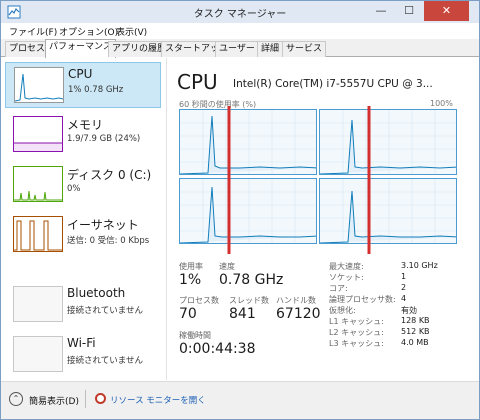 The image size is (480, 420). Describe the element at coordinates (237, 49) in the screenshot. I see `tab-users: ユーザー` at that location.